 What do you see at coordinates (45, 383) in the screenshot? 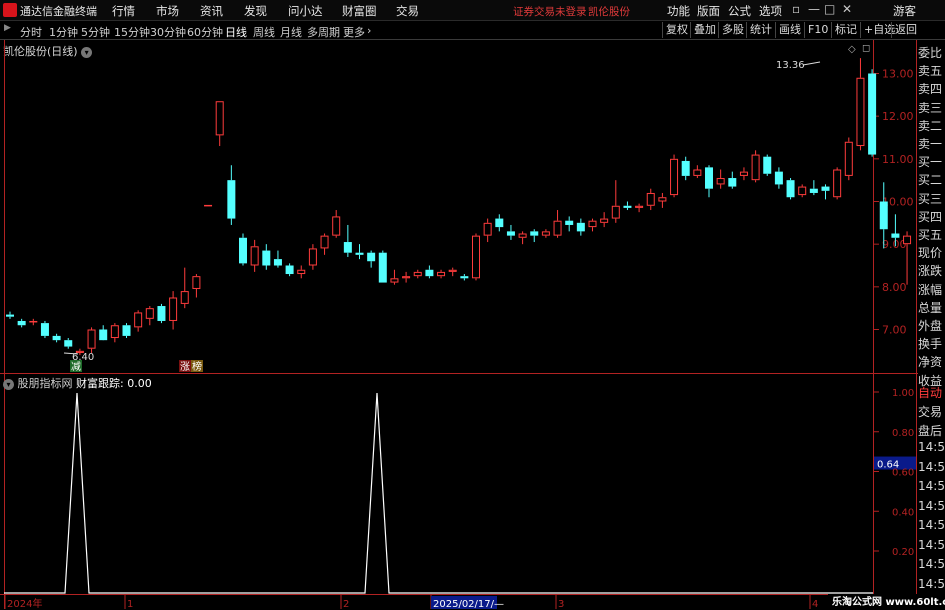
I see `indicator-name: 股朋指标网` at bounding box center [45, 383].